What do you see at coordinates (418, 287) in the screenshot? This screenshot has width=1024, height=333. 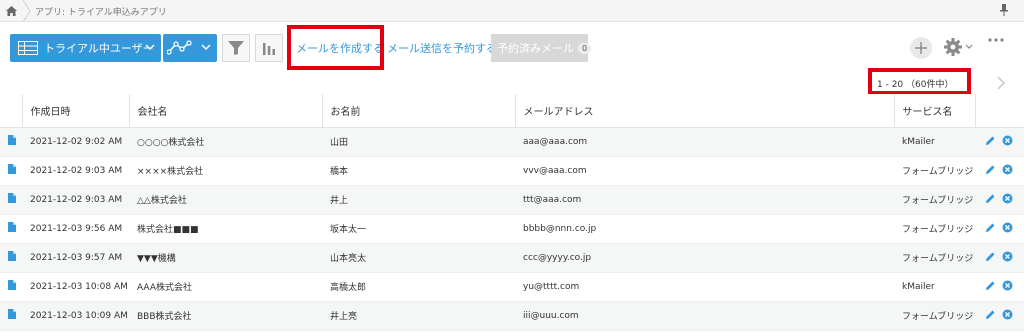 I see `cell-name: 高橋太郎` at bounding box center [418, 287].